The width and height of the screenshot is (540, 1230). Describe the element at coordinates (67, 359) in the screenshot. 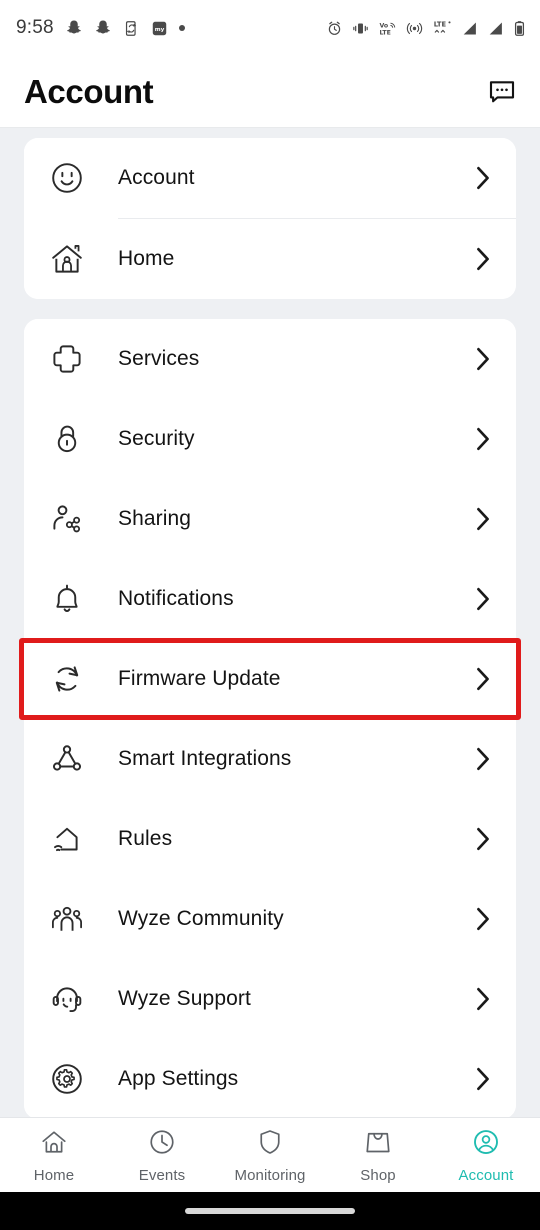

I see `plus-cross-icon` at that location.